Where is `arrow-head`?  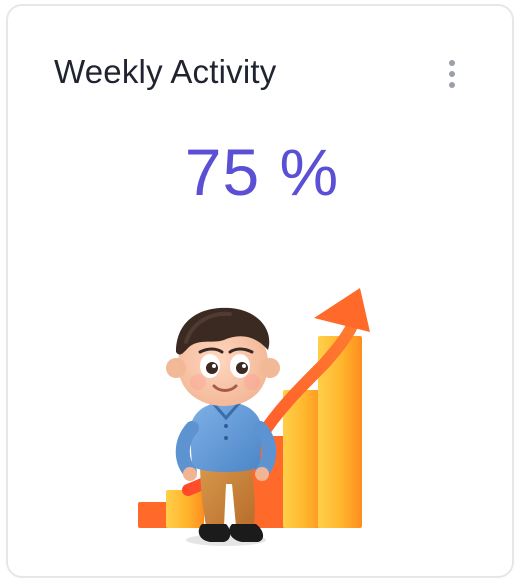 arrow-head is located at coordinates (342, 310).